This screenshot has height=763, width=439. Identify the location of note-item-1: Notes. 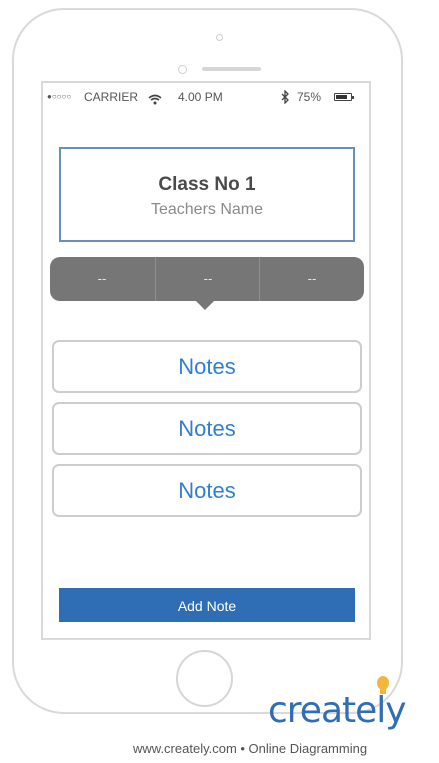
(207, 366).